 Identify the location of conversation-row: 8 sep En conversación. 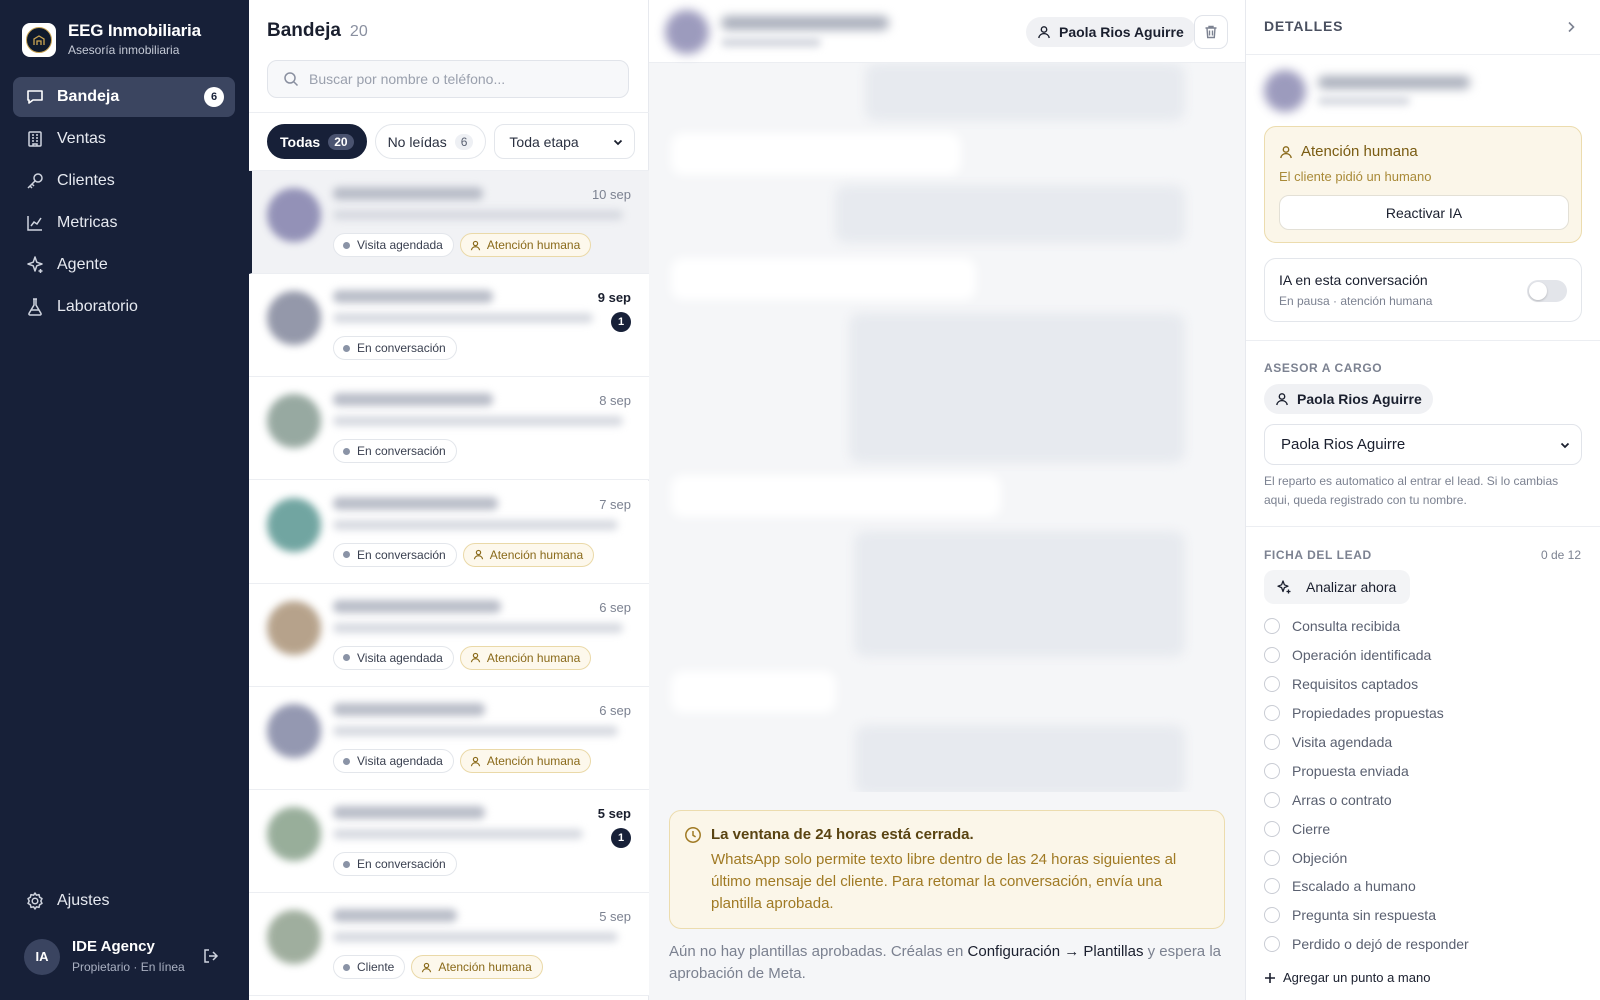
(449, 429).